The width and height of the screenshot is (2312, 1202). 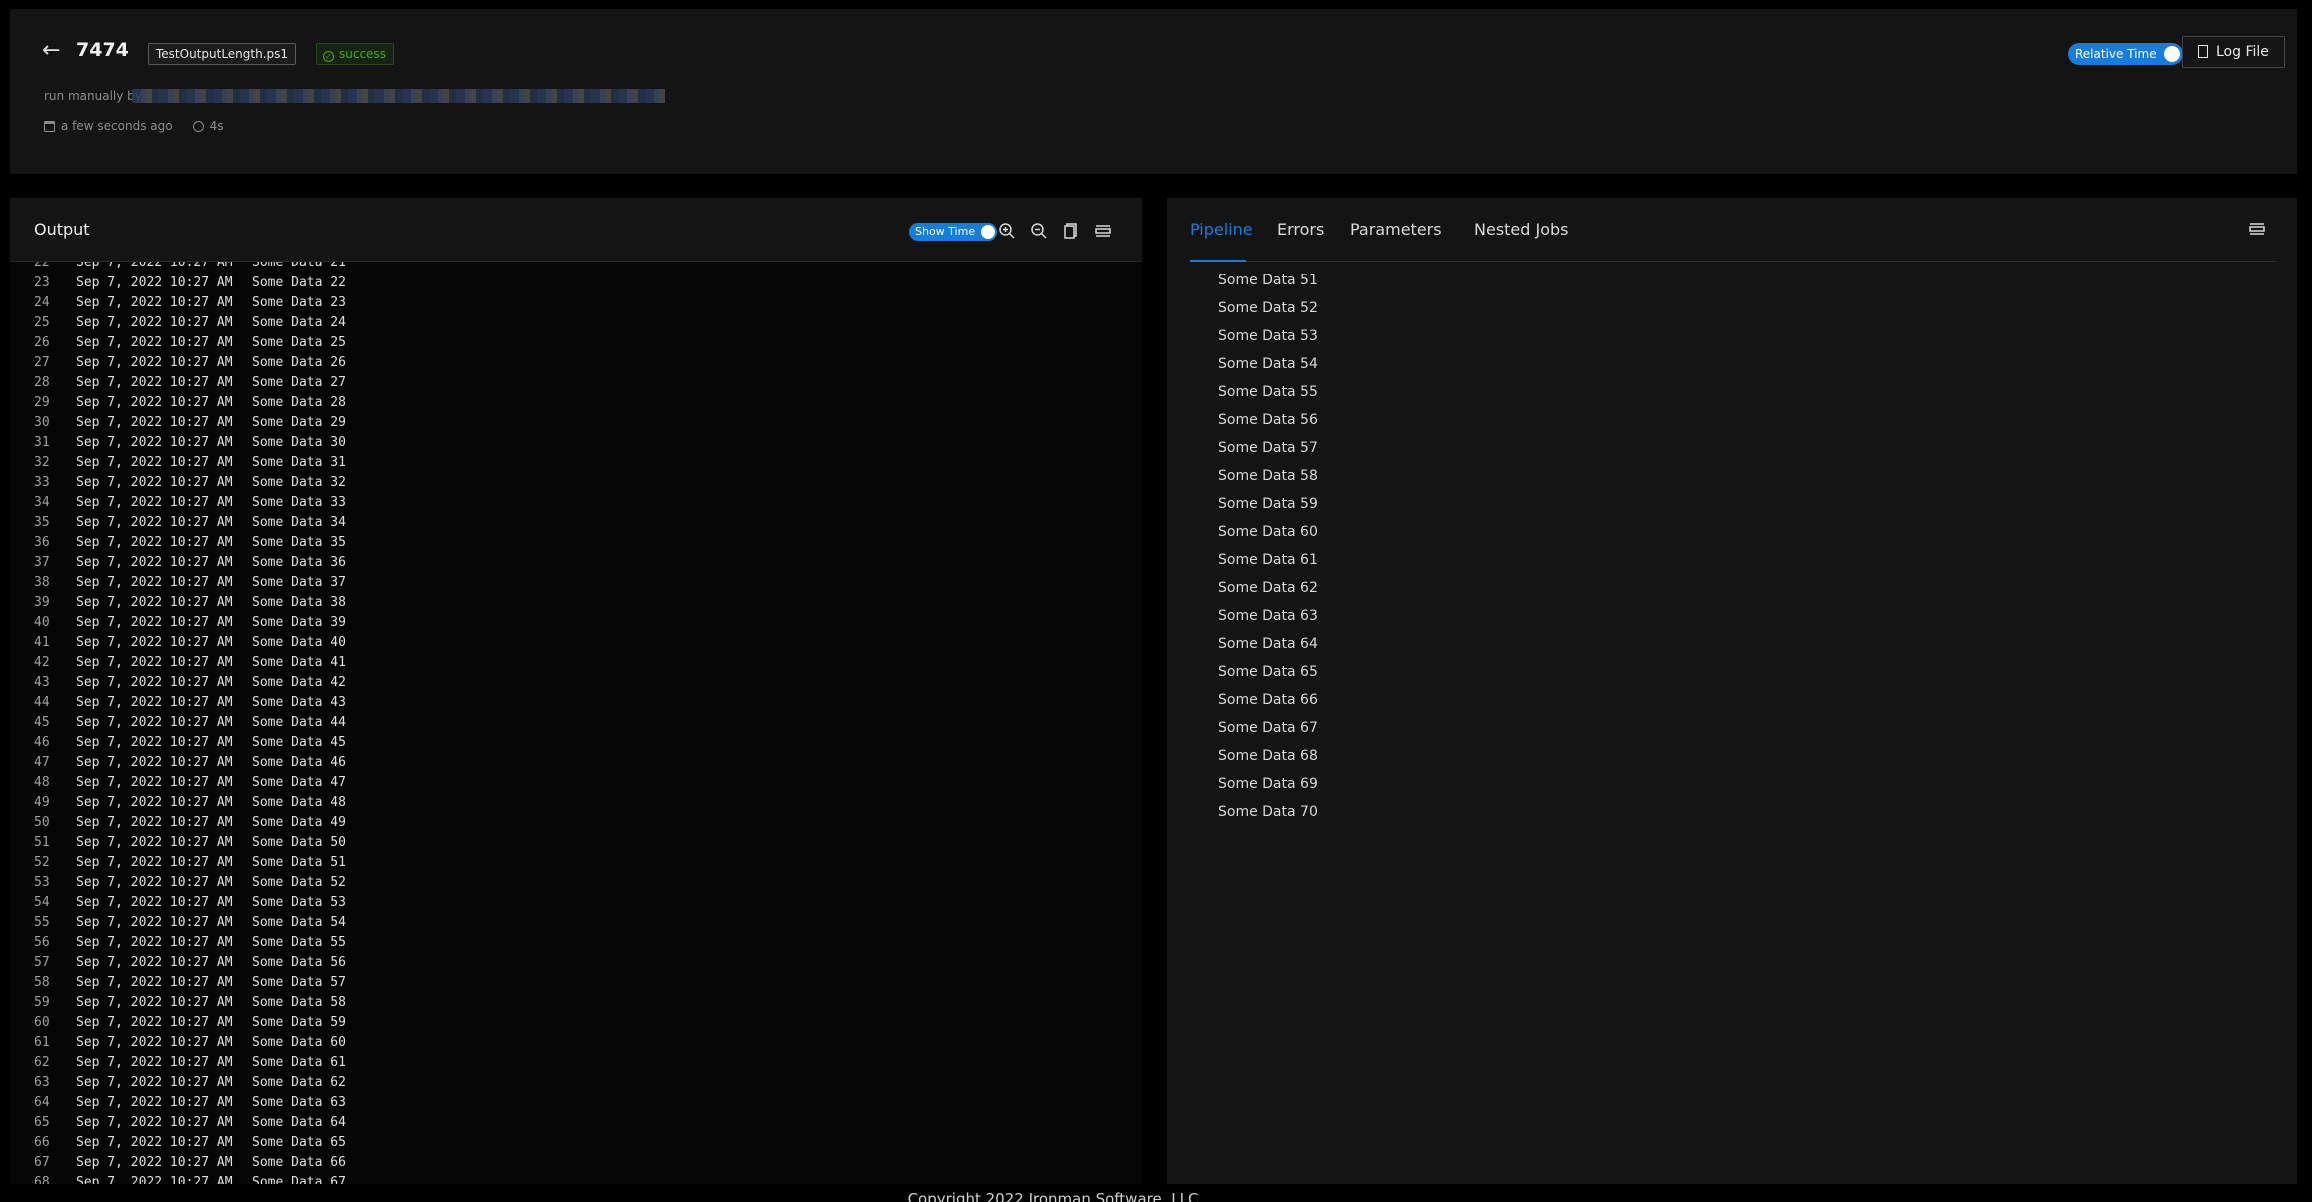 What do you see at coordinates (1300, 229) in the screenshot?
I see `tab-errors: Errors` at bounding box center [1300, 229].